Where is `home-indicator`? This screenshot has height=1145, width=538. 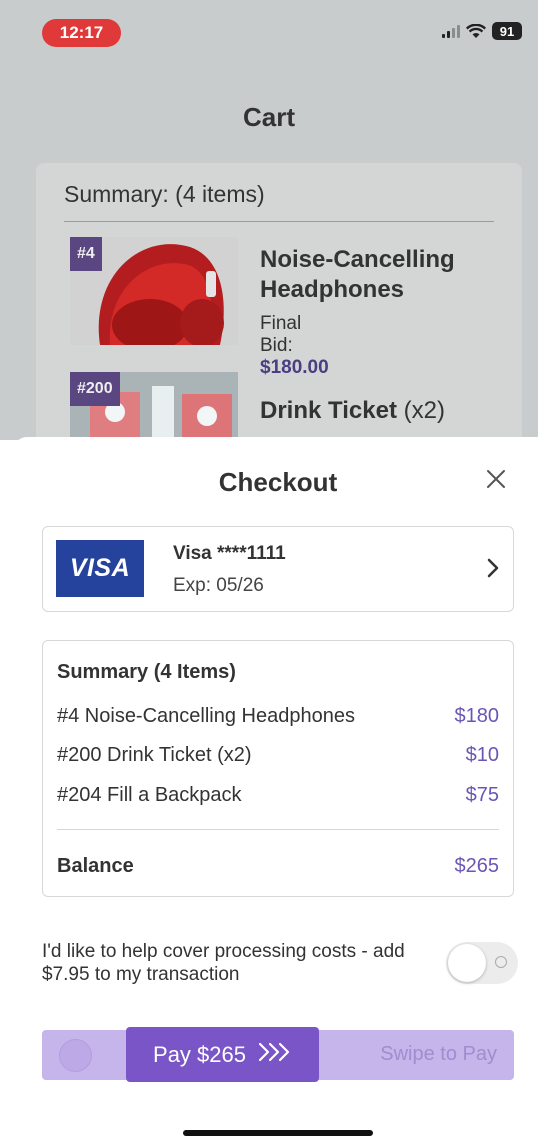 home-indicator is located at coordinates (278, 1133).